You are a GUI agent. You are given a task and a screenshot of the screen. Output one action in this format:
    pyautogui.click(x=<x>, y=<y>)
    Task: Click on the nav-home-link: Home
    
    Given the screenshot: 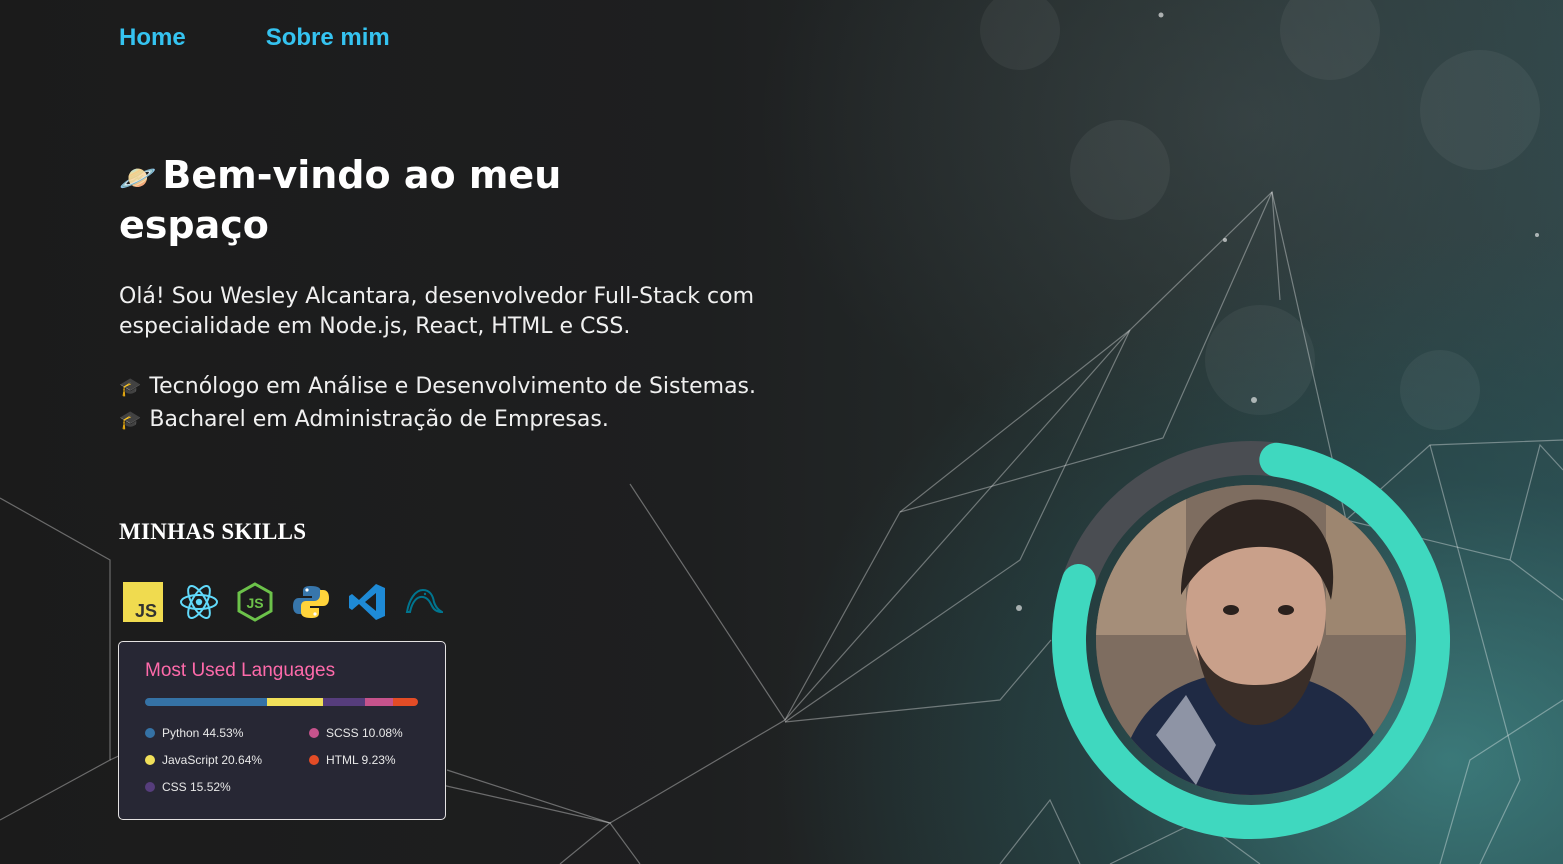 What is the action you would take?
    pyautogui.click(x=152, y=38)
    